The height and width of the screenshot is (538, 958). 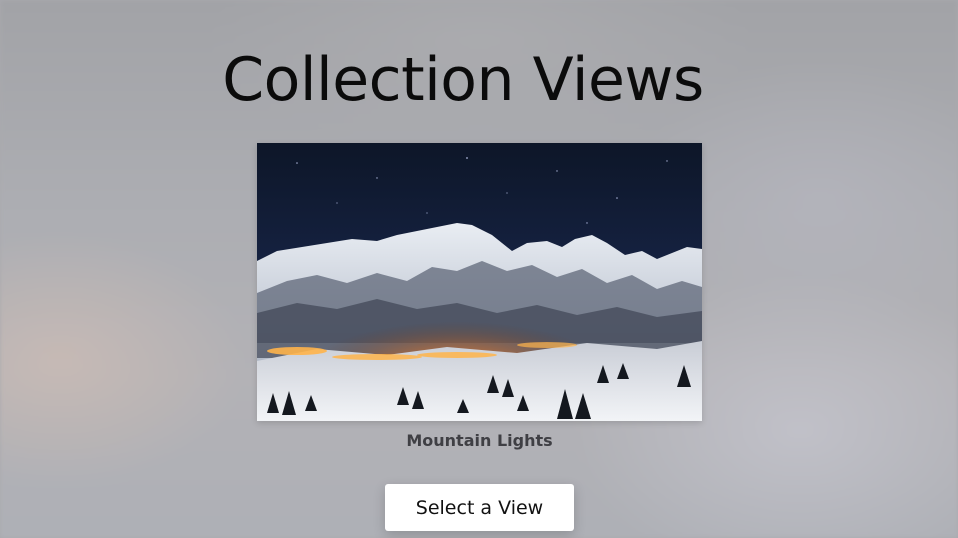 I want to click on select-a-view-button: Select a View, so click(x=479, y=507).